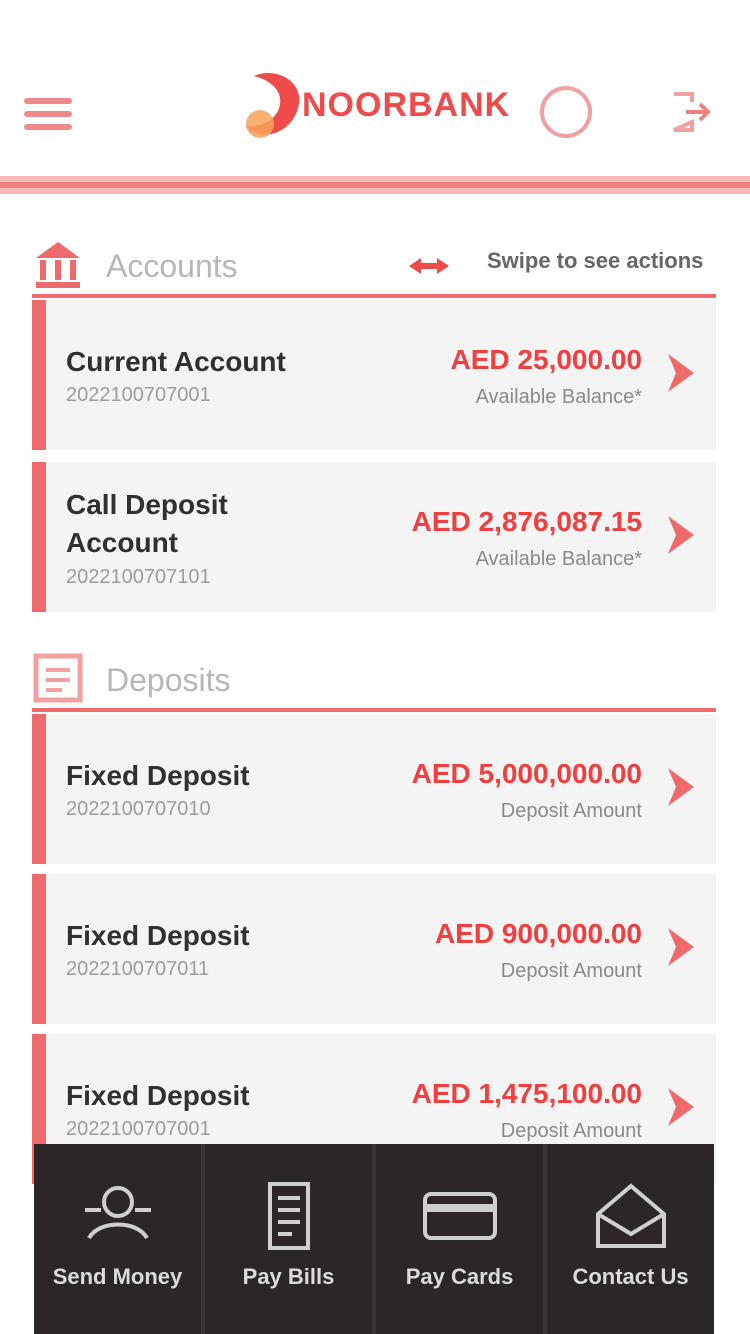 The width and height of the screenshot is (750, 1334). I want to click on send-money-icon, so click(117, 1213).